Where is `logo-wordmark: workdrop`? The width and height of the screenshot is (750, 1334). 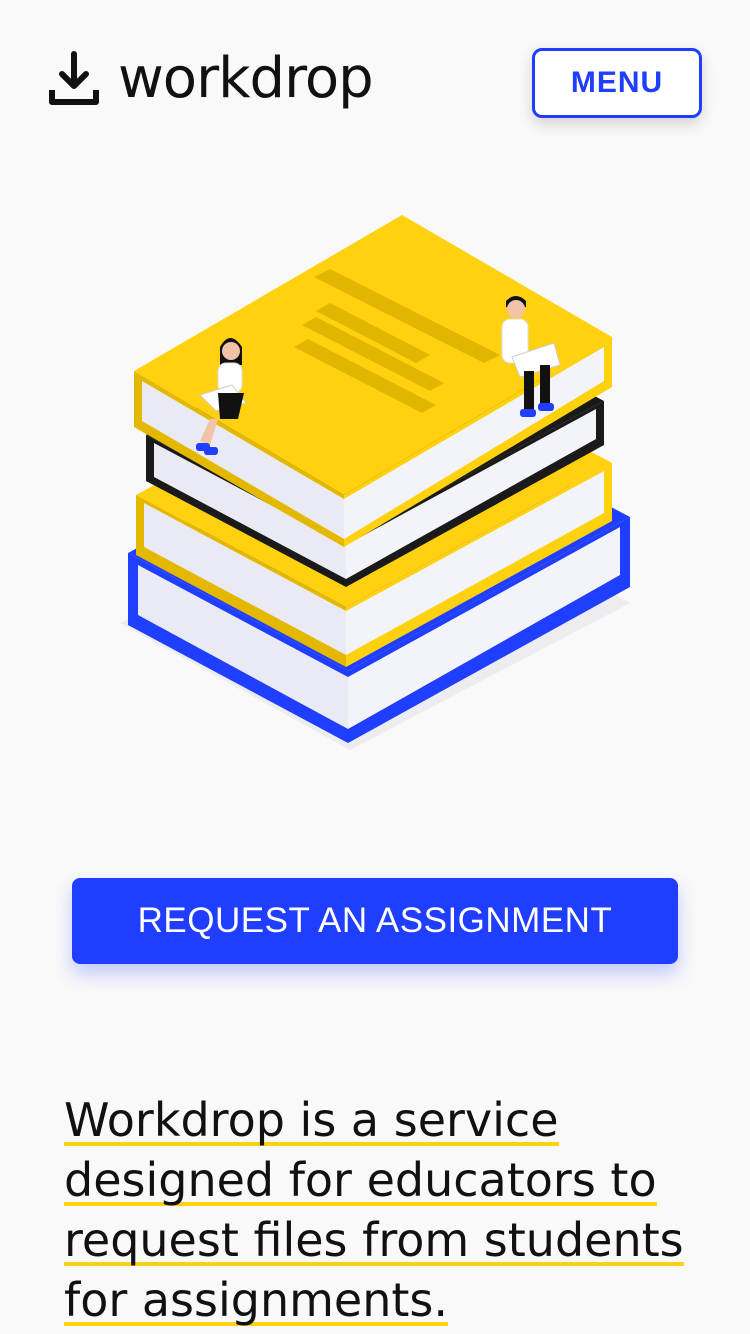
logo-wordmark: workdrop is located at coordinates (246, 78).